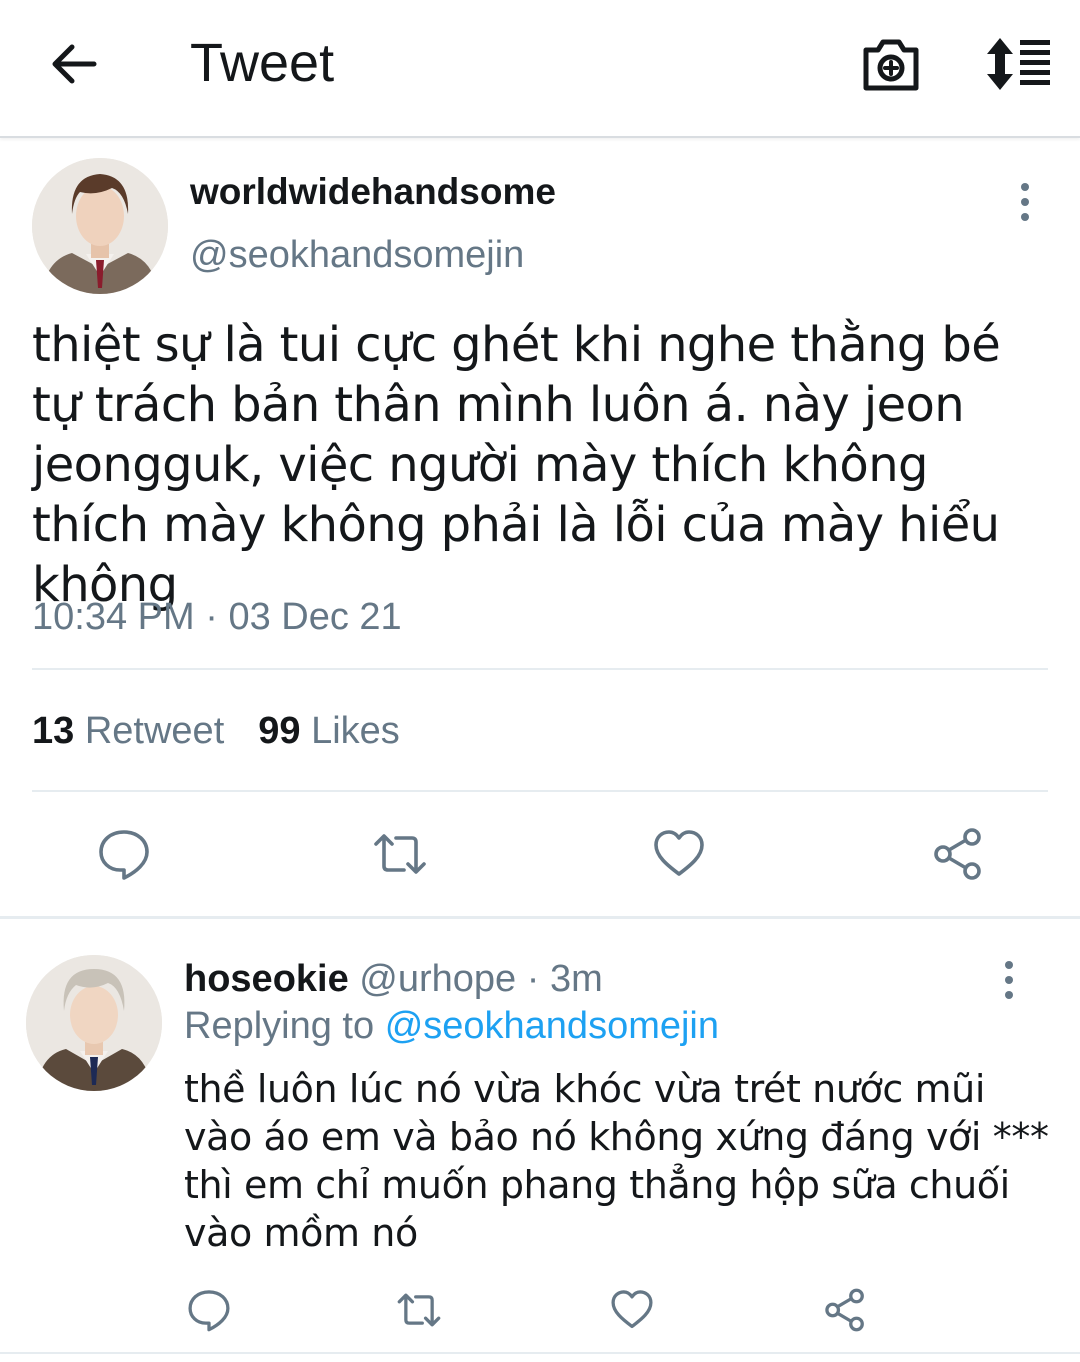  I want to click on tweet-time: 10:34 PM, so click(113, 617).